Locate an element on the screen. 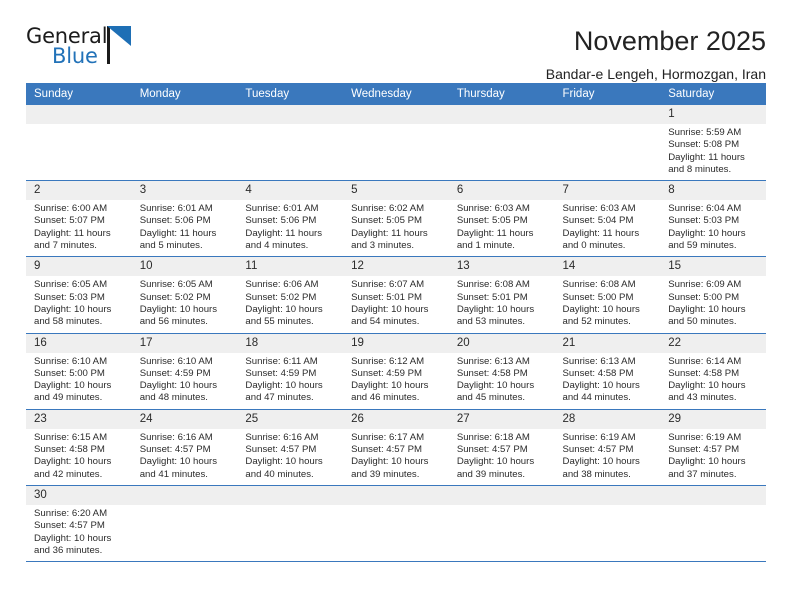 This screenshot has width=792, height=612. day-number: 8 is located at coordinates (713, 191).